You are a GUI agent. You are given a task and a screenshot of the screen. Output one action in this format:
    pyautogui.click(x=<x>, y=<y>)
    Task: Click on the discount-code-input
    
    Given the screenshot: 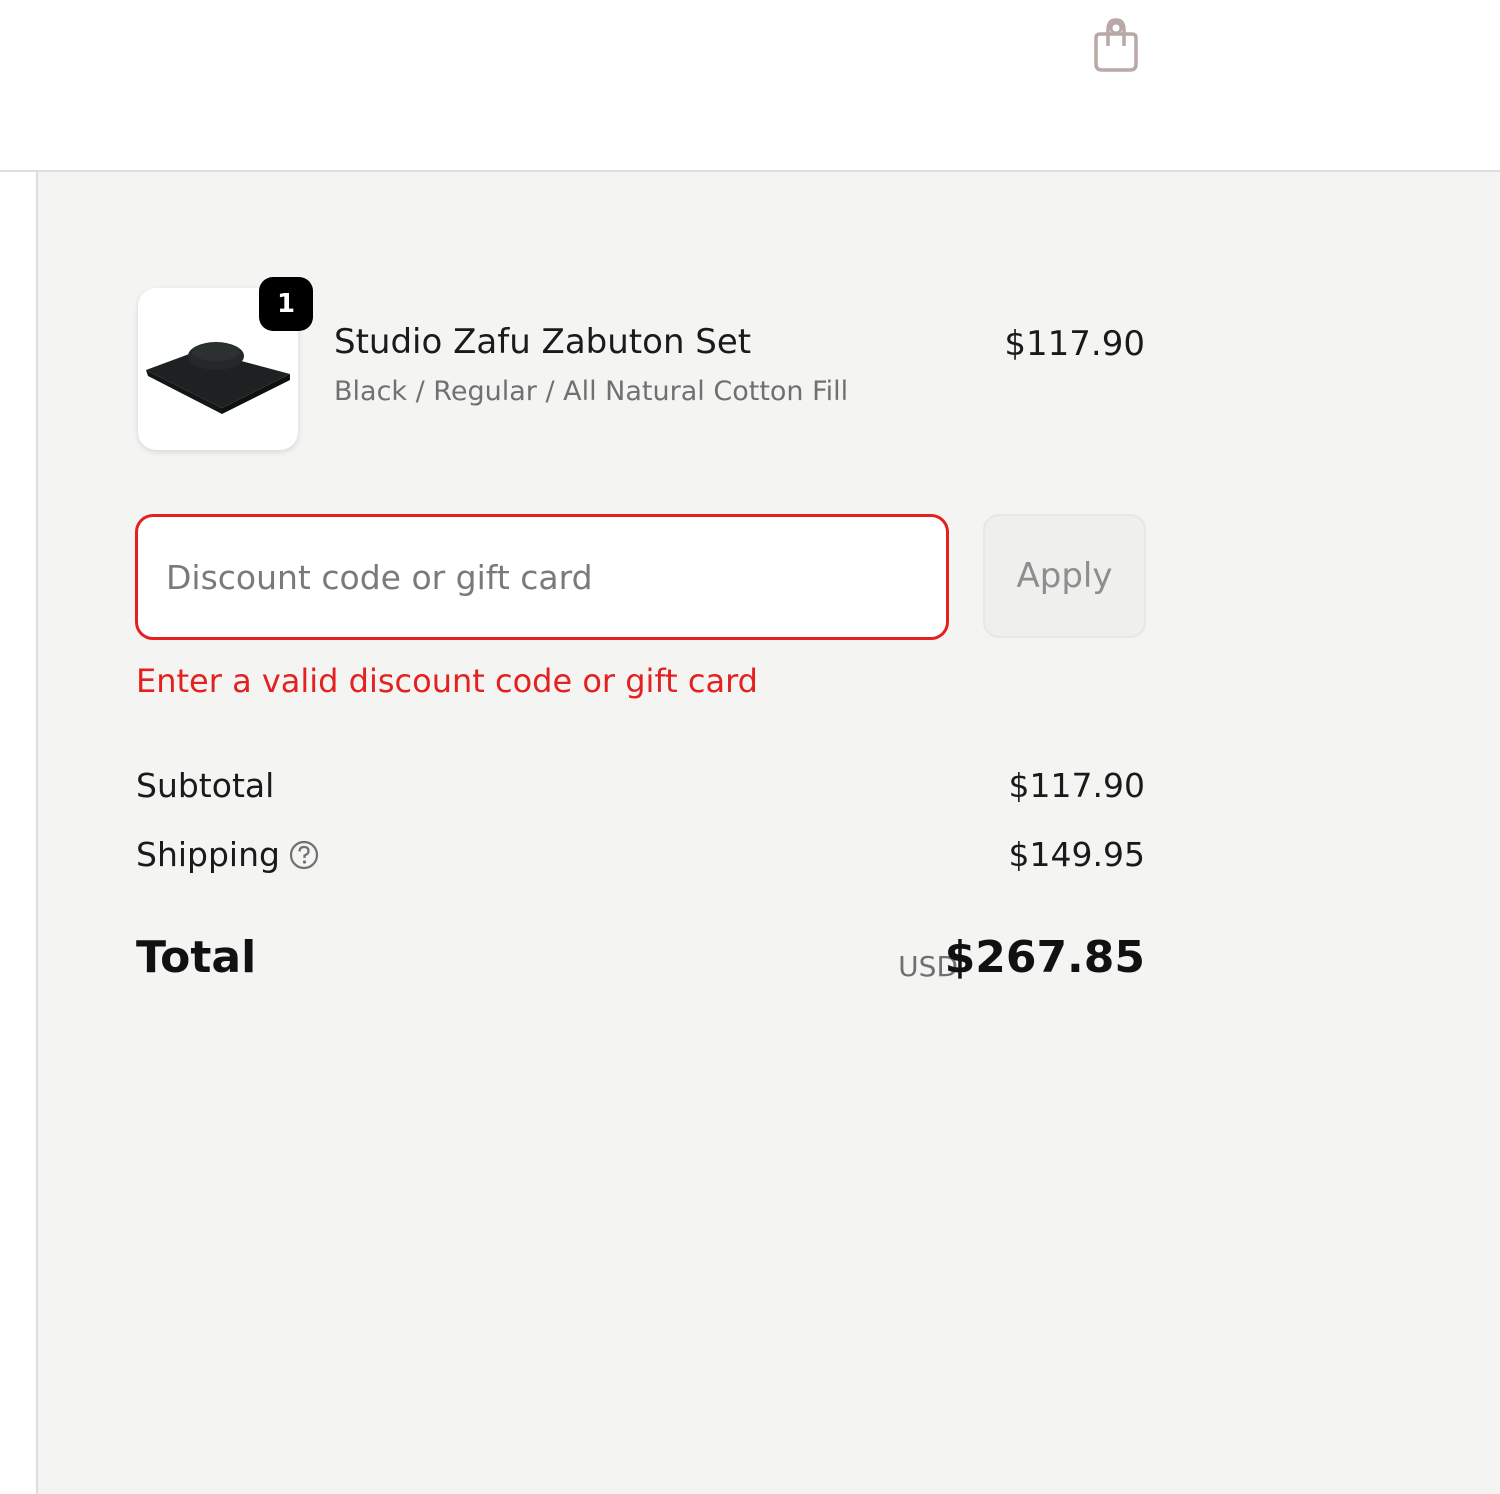 What is the action you would take?
    pyautogui.click(x=542, y=577)
    